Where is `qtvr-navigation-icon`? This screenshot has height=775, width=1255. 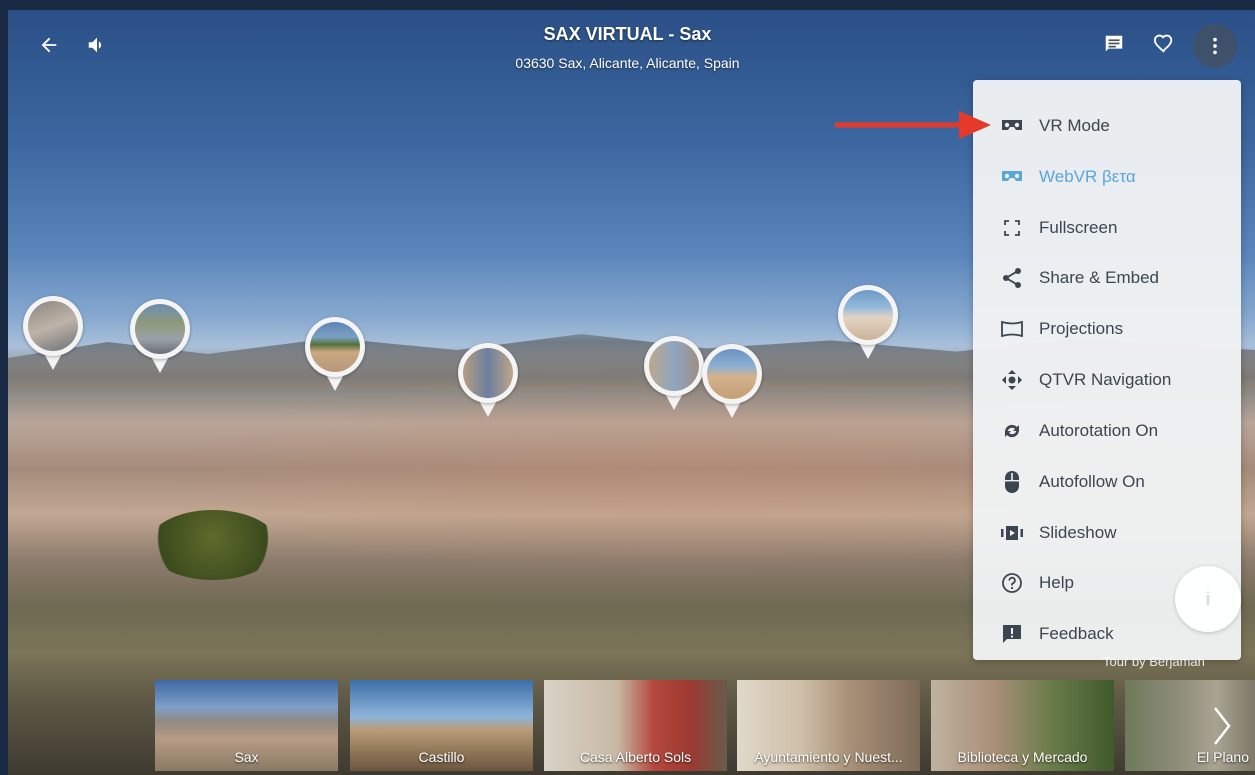 qtvr-navigation-icon is located at coordinates (1012, 380).